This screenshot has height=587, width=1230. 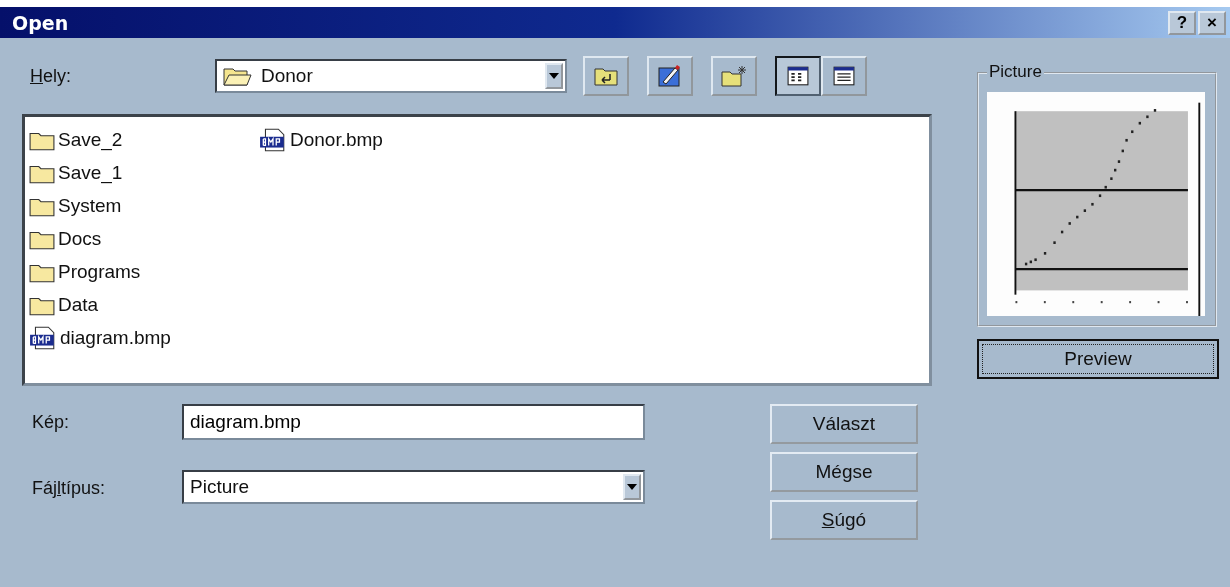 What do you see at coordinates (413, 487) in the screenshot?
I see `file-type-dropdown: Picture` at bounding box center [413, 487].